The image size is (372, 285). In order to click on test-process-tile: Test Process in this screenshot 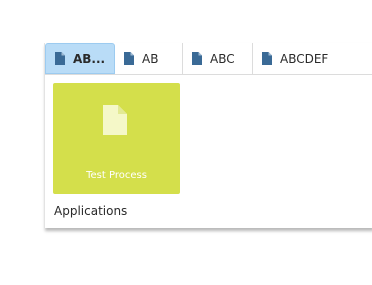, I will do `click(116, 138)`.